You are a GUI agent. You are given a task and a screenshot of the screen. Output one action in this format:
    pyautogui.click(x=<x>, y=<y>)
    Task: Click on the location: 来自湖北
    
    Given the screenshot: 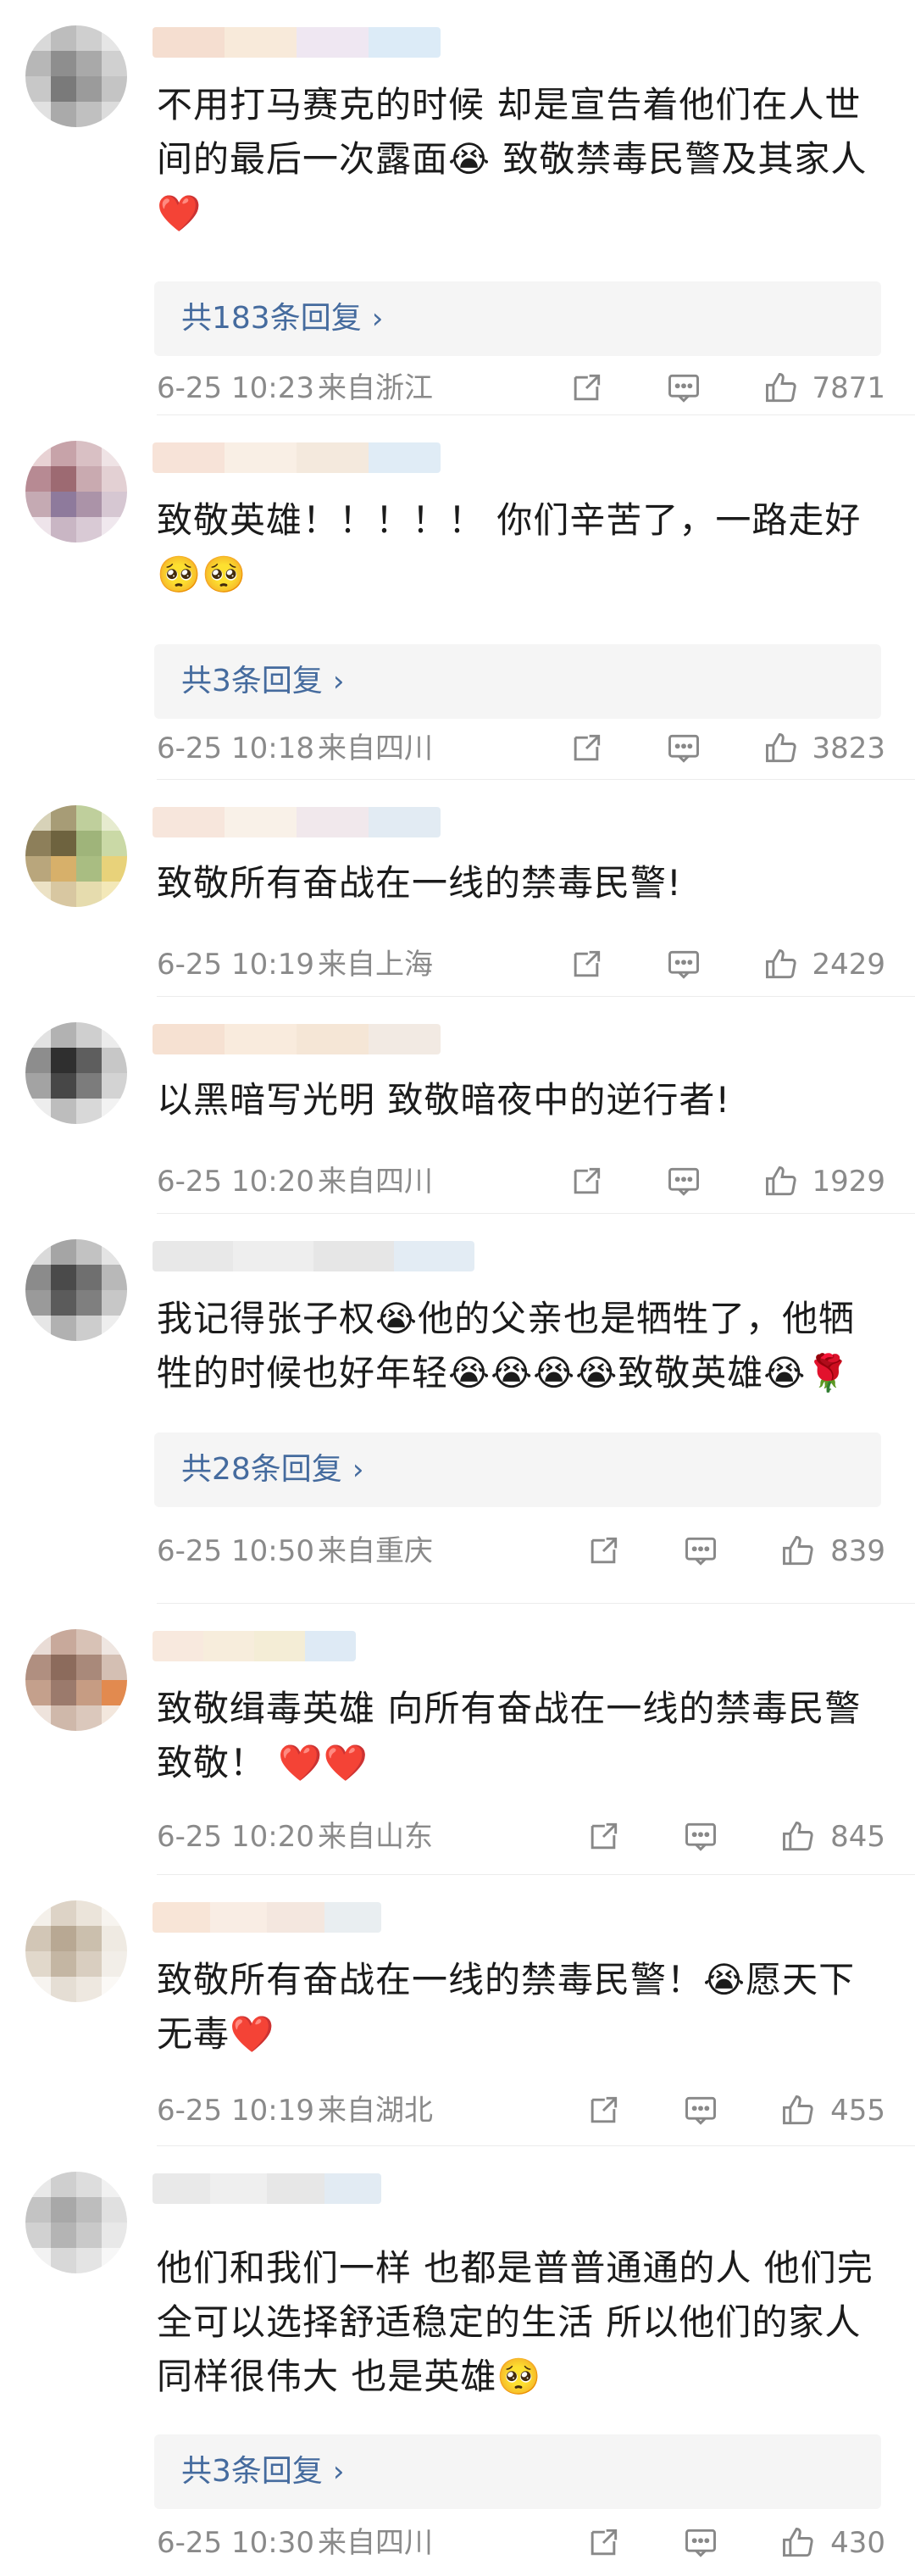 What is the action you would take?
    pyautogui.click(x=375, y=2111)
    